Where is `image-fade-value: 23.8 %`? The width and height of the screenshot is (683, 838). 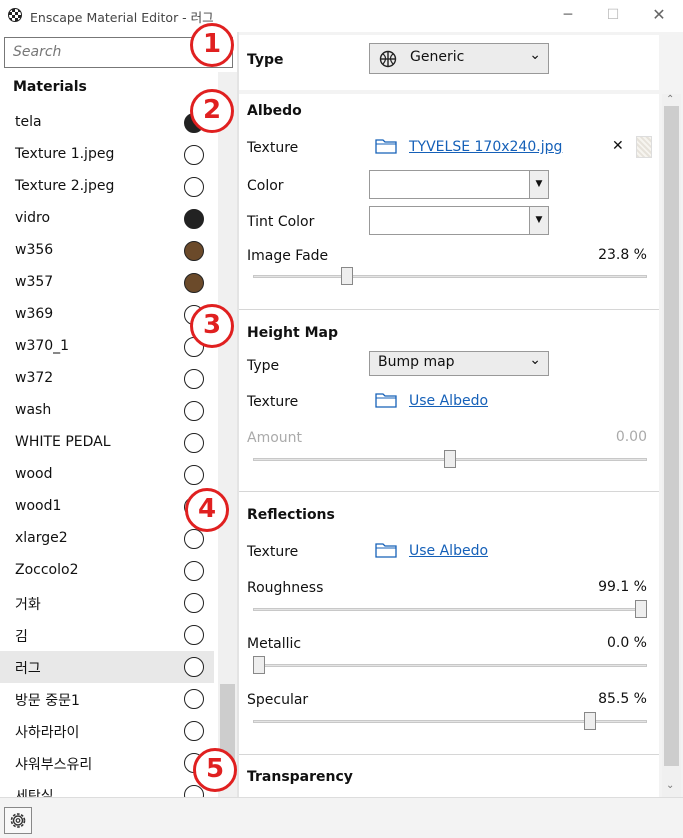
image-fade-value: 23.8 % is located at coordinates (622, 255).